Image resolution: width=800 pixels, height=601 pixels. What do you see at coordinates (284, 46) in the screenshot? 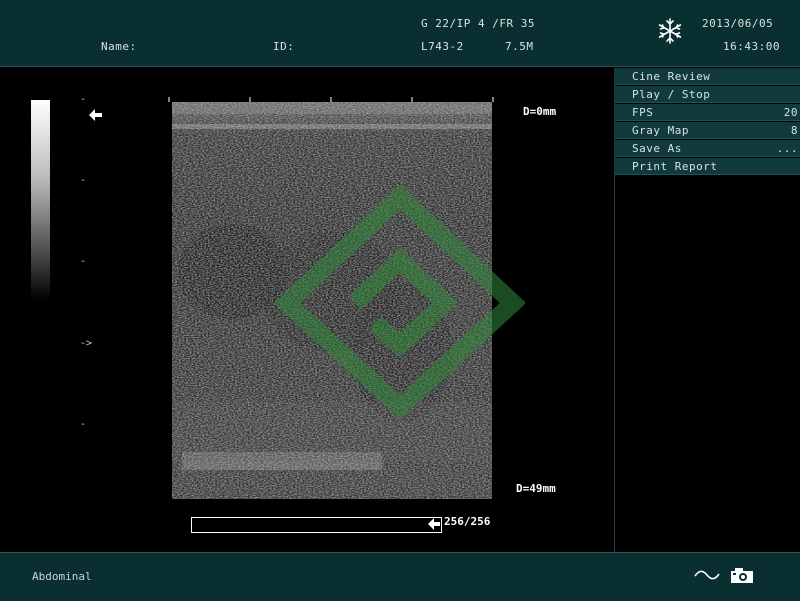
I see `patient-id-label: ID:` at bounding box center [284, 46].